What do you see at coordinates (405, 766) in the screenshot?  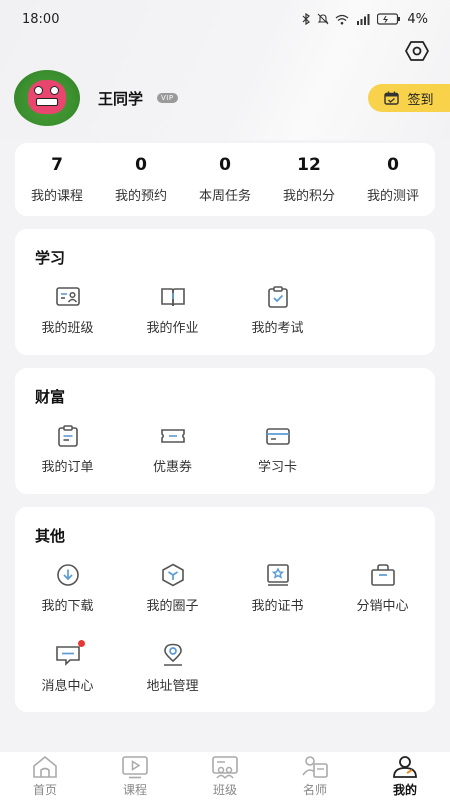 I see `profile-icon` at bounding box center [405, 766].